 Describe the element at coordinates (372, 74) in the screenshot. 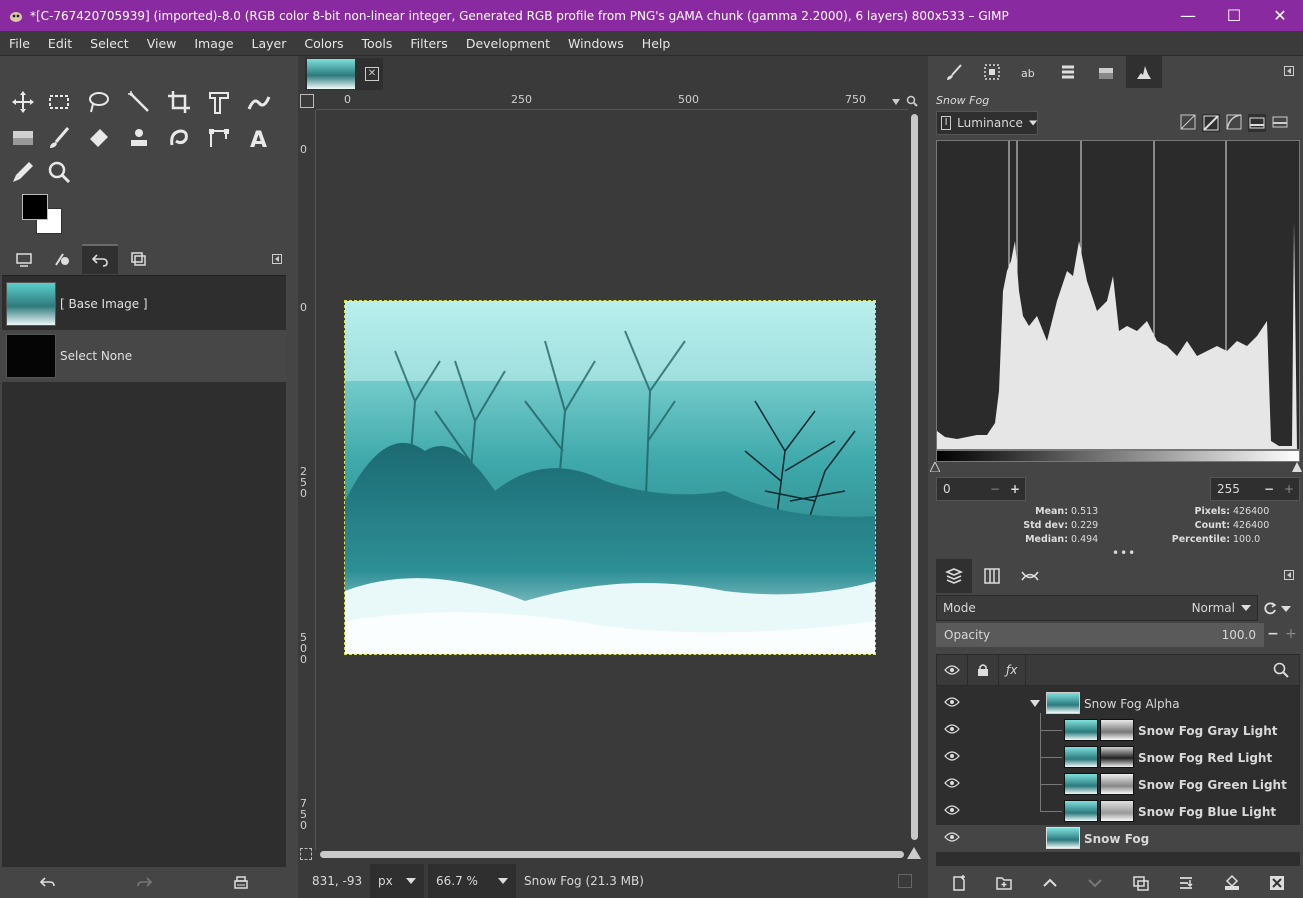

I see `image-tab-close-icon: ✕` at that location.